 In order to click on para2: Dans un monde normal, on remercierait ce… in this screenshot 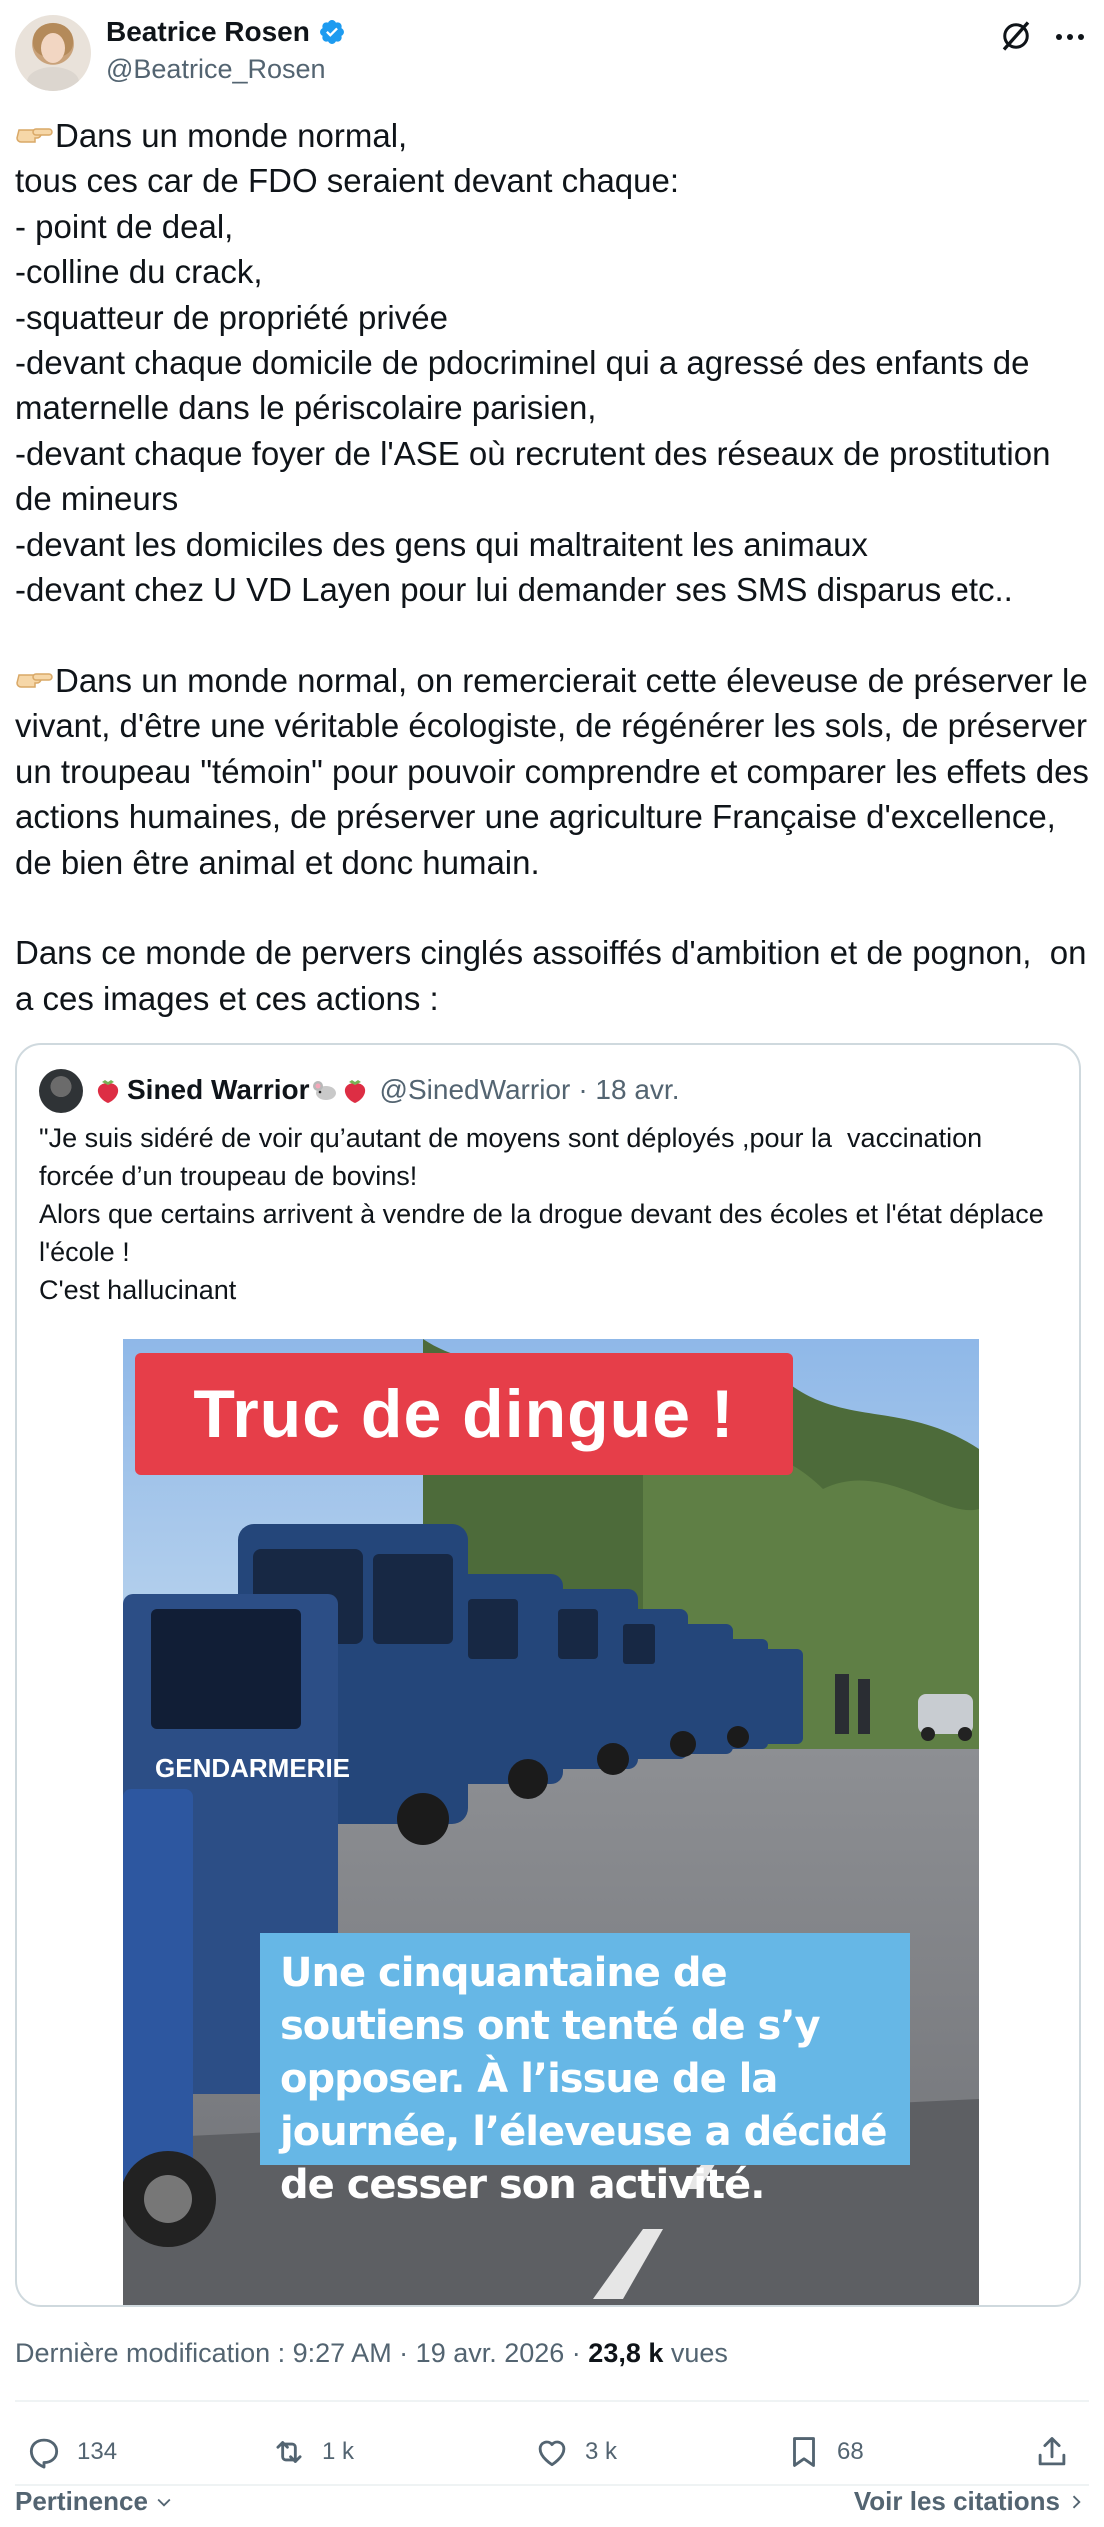, I will do `click(557, 771)`.